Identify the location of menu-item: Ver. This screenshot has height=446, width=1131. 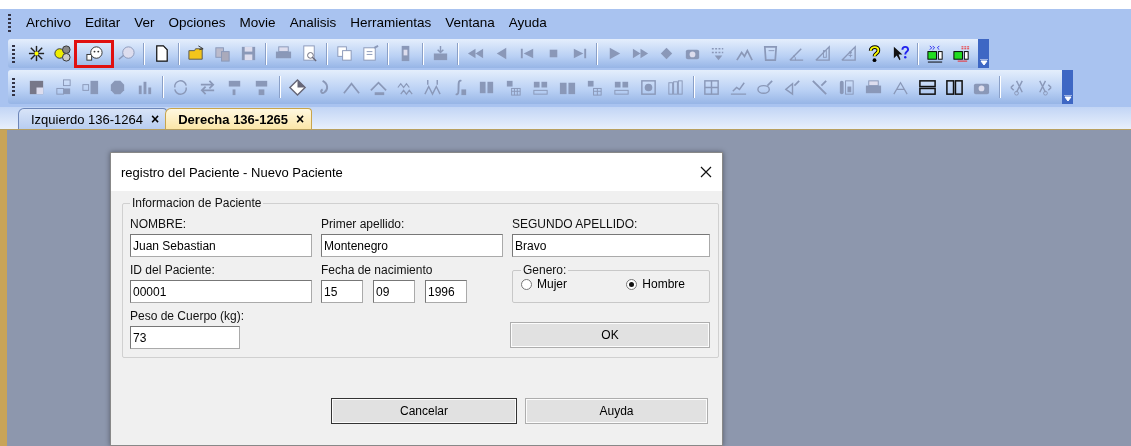
(144, 23).